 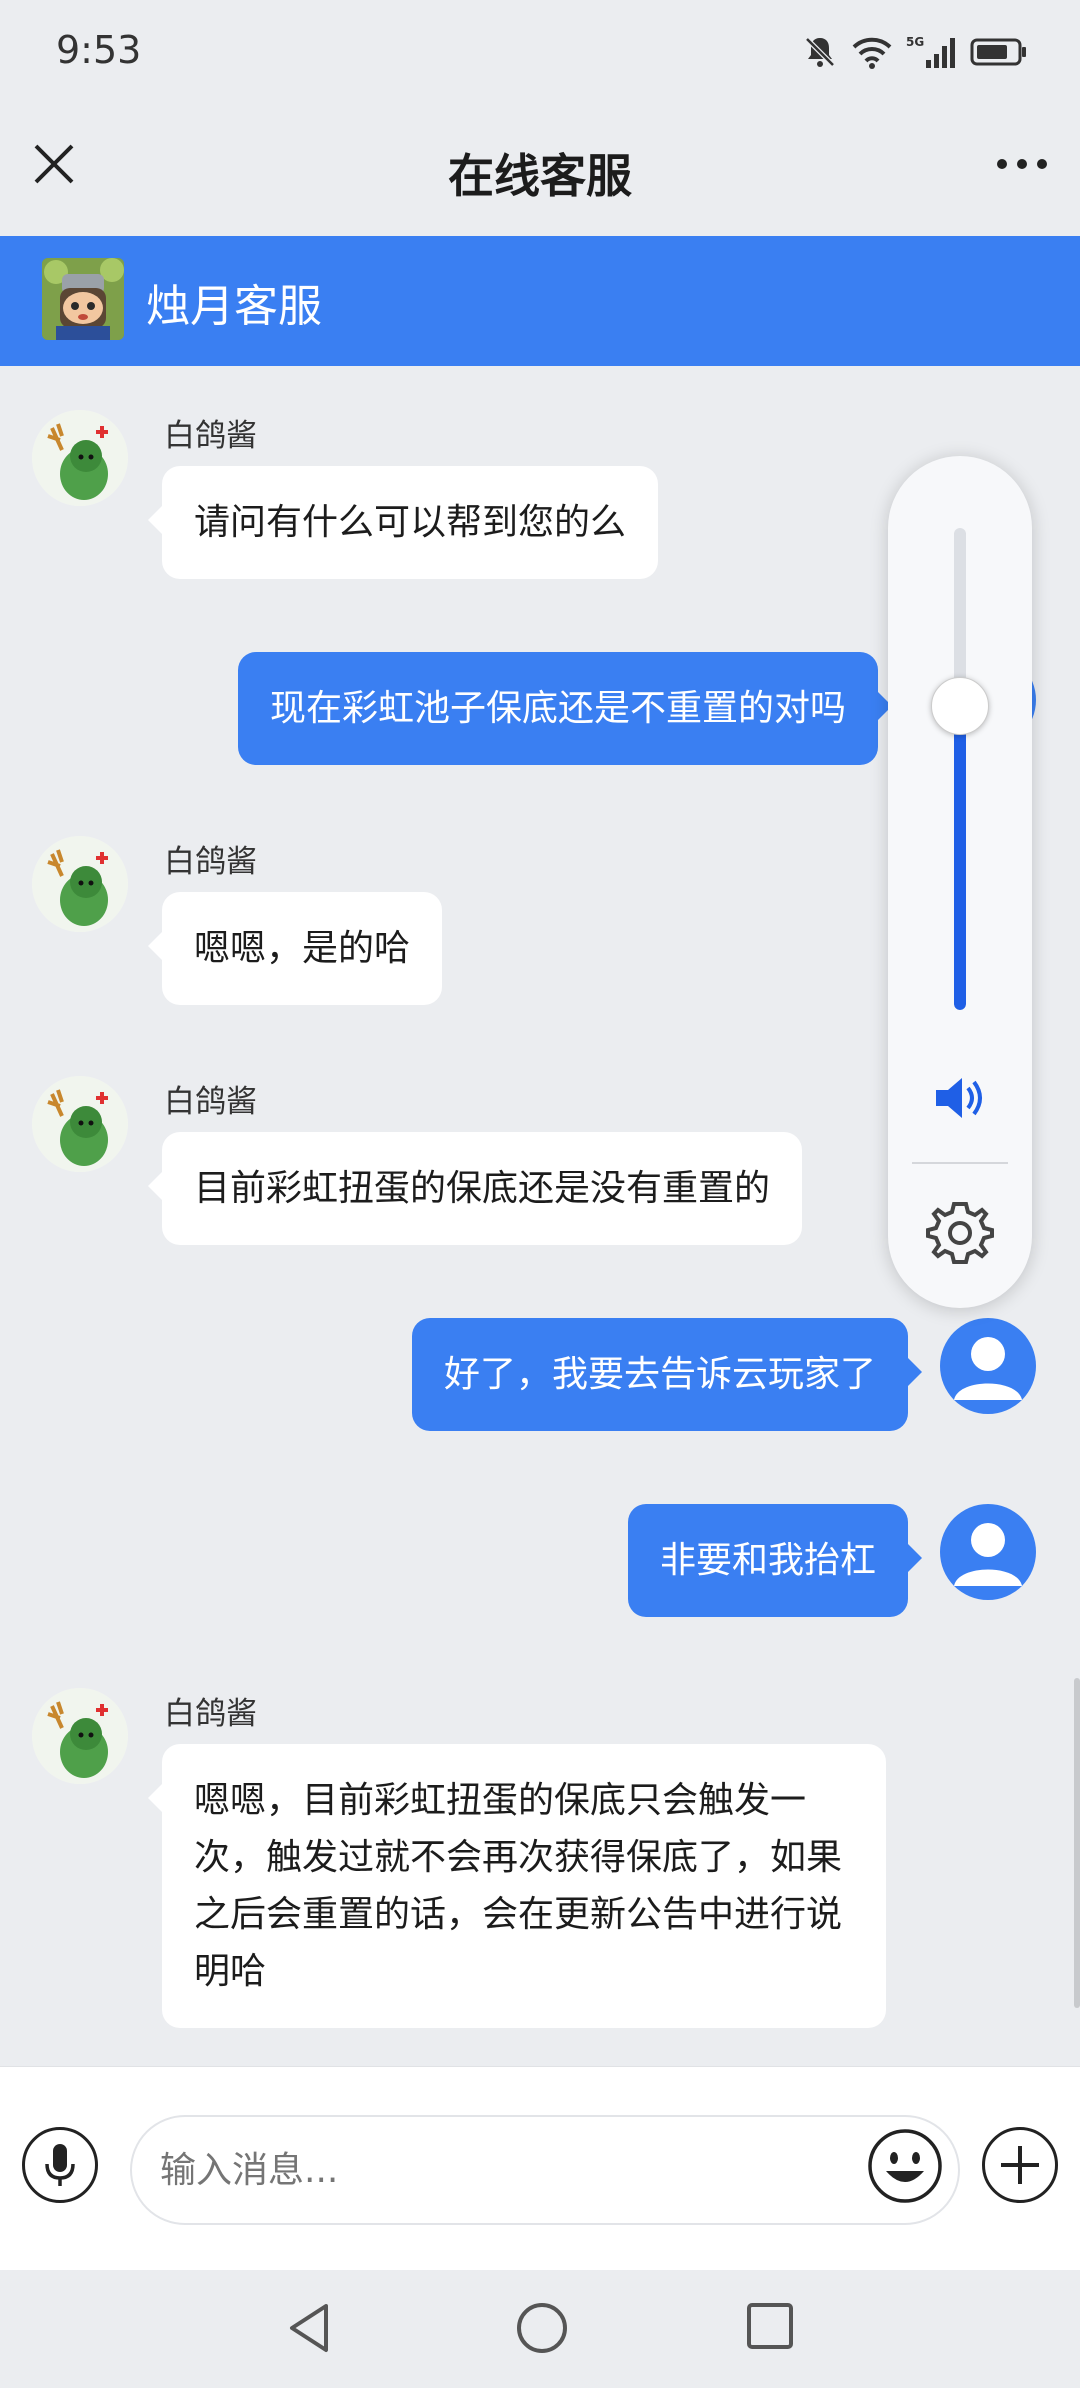 I want to click on message-input, so click(x=545, y=2170).